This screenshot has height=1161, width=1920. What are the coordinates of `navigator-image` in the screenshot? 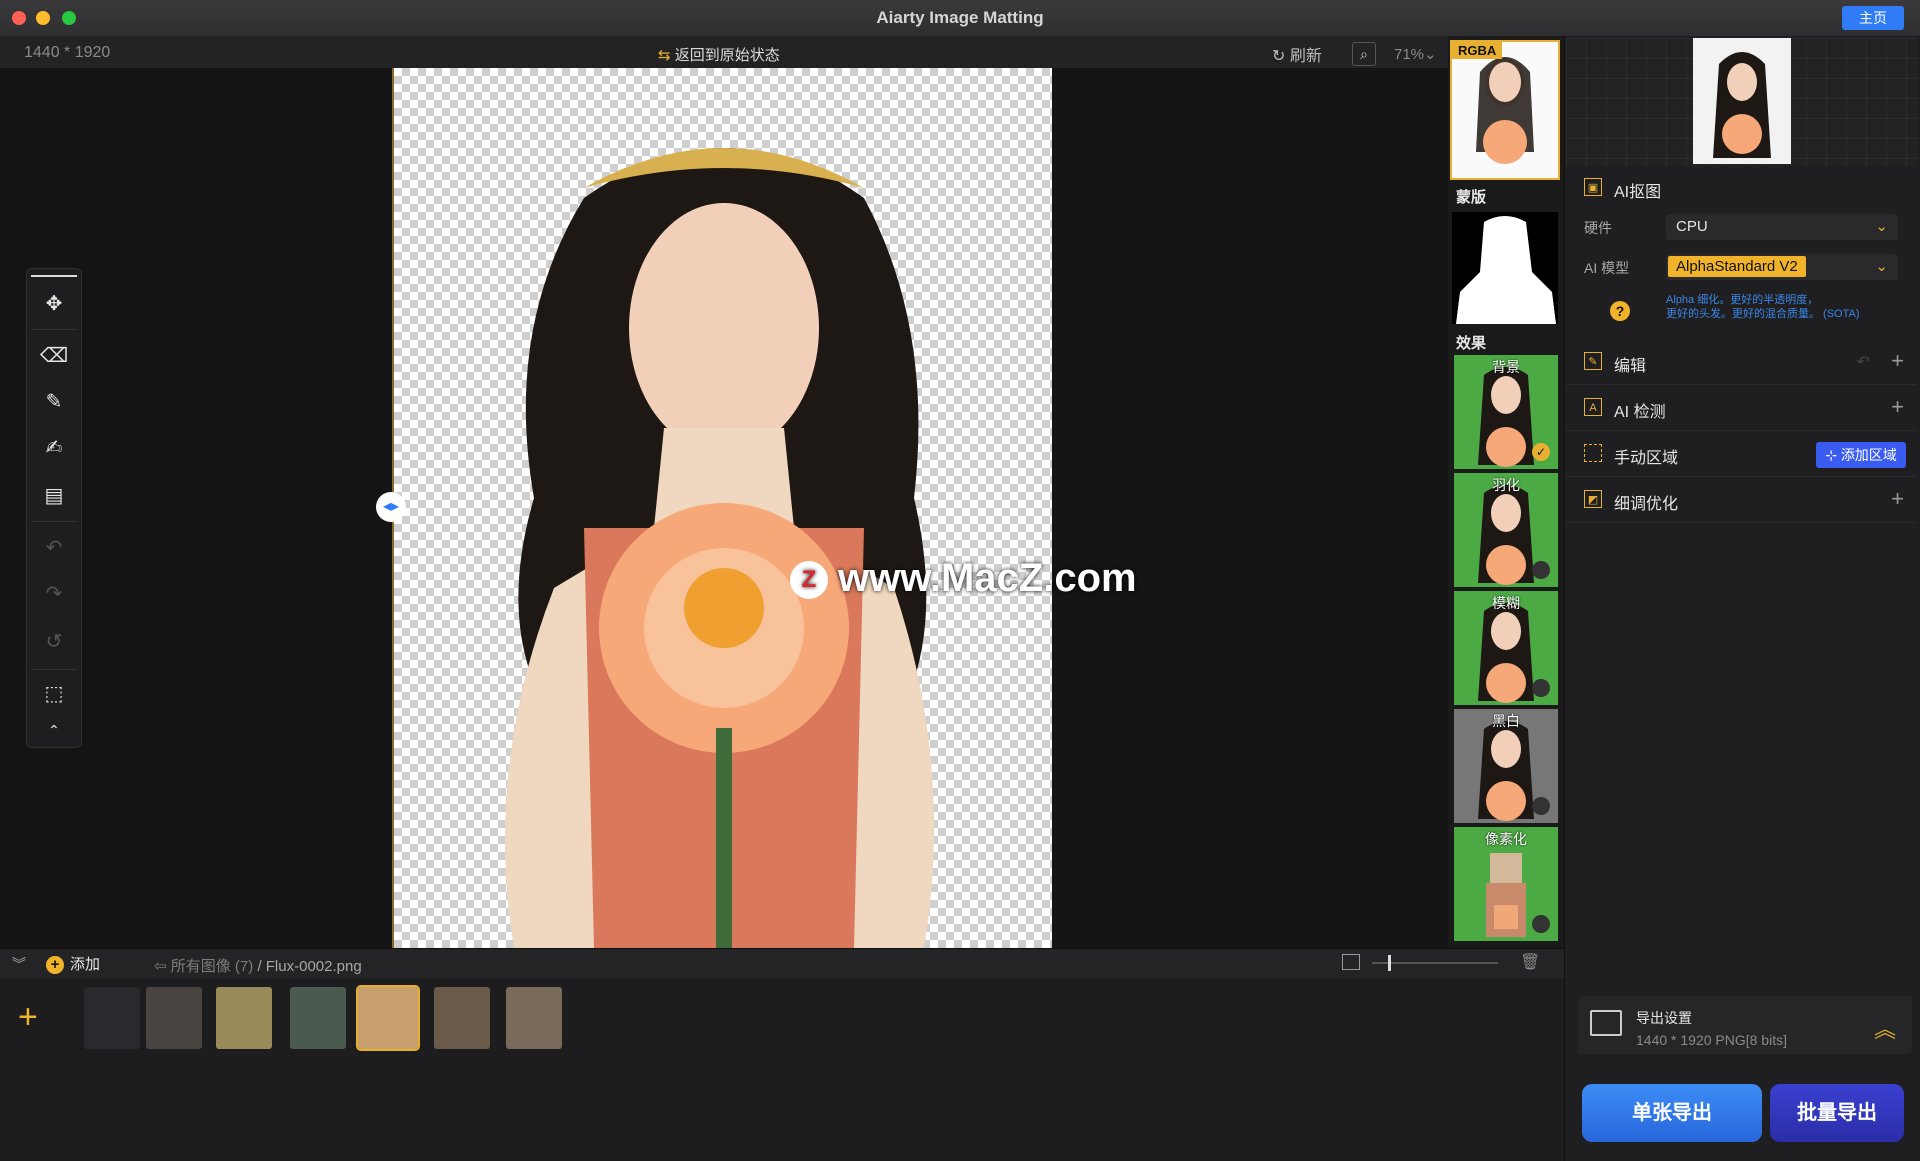 It's located at (1742, 105).